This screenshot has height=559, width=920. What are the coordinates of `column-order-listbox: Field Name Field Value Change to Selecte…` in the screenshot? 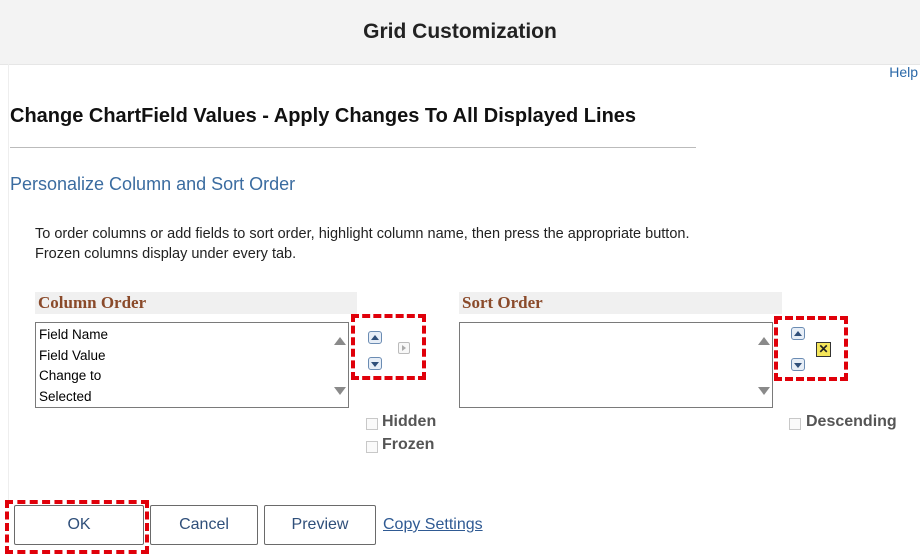 It's located at (192, 365).